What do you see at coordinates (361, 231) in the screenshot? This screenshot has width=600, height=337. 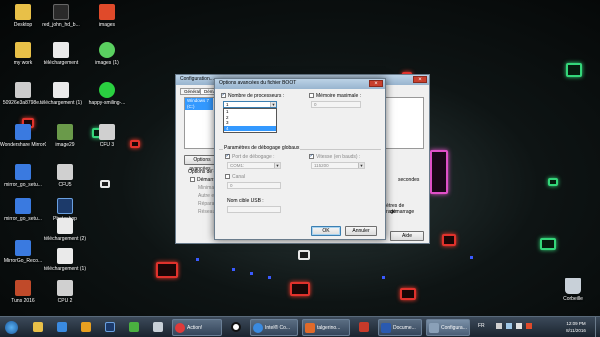 I see `cancel-button: Annuler` at bounding box center [361, 231].